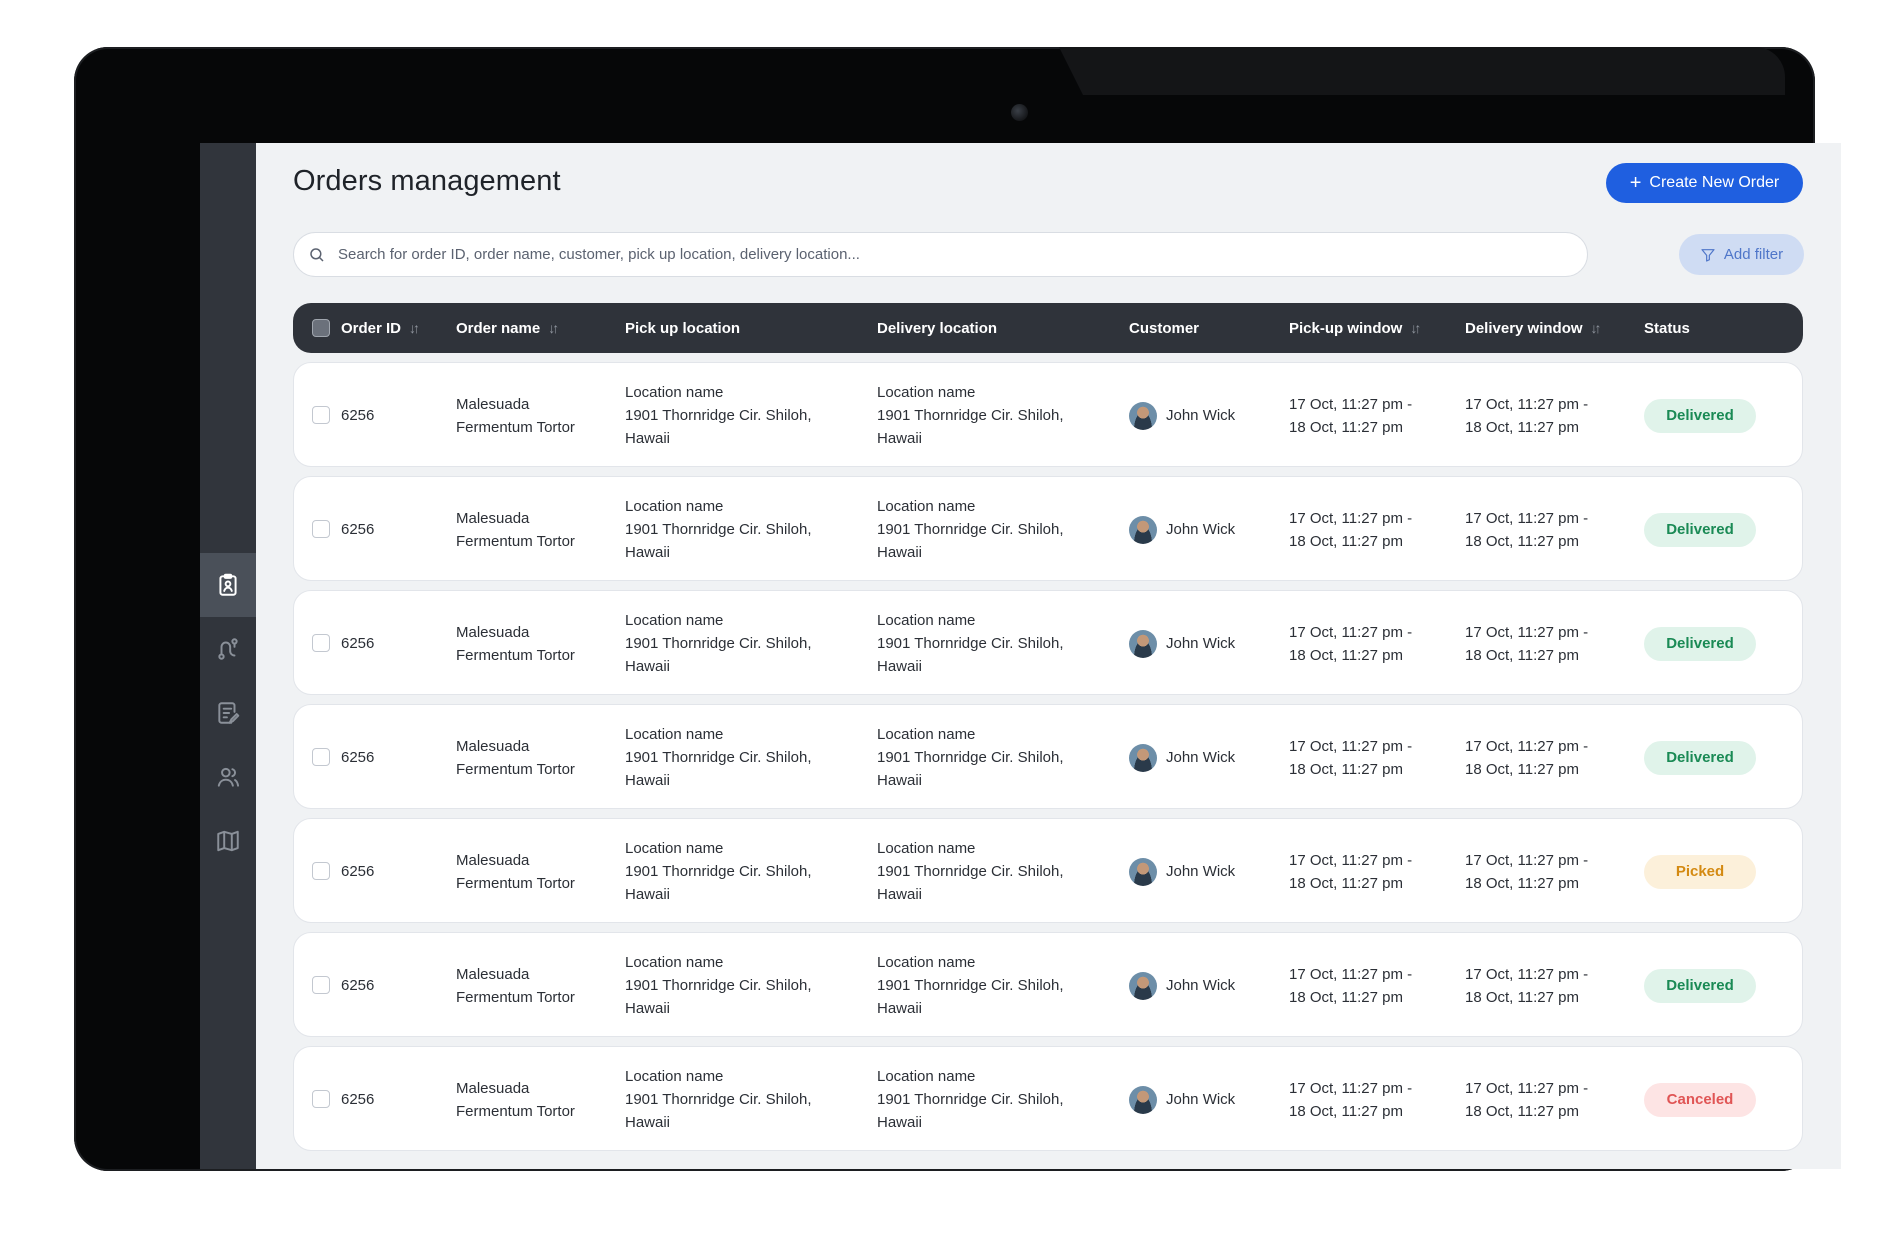 Image resolution: width=1880 pixels, height=1247 pixels. I want to click on add-filter-button: Add filter, so click(1741, 254).